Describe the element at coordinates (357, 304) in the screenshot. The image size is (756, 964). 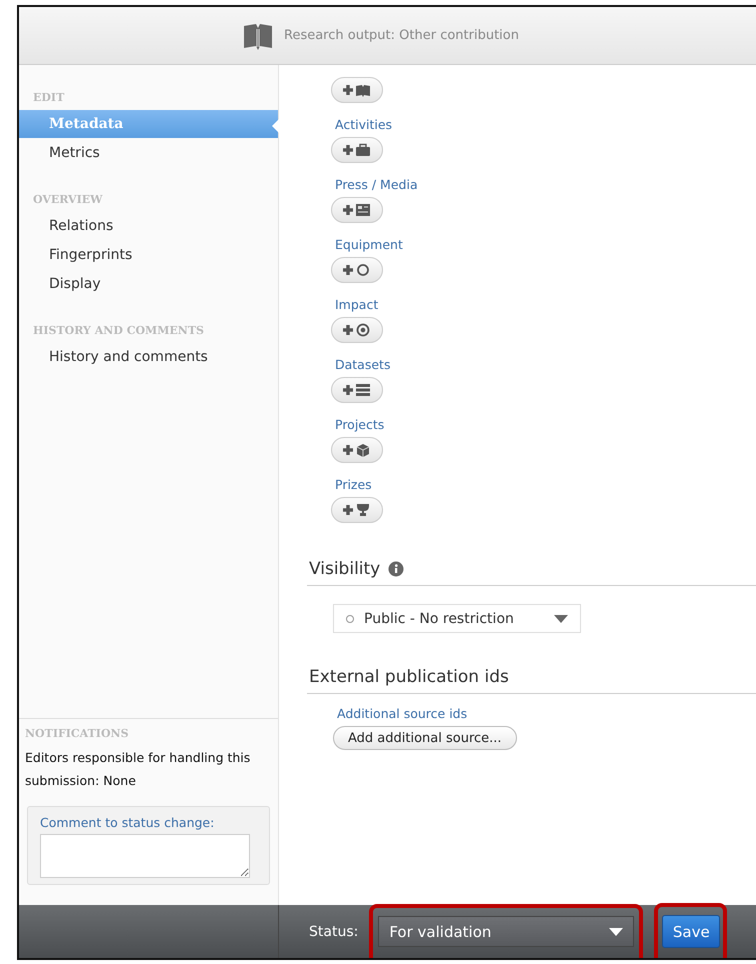
I see `relation-label: Impact` at that location.